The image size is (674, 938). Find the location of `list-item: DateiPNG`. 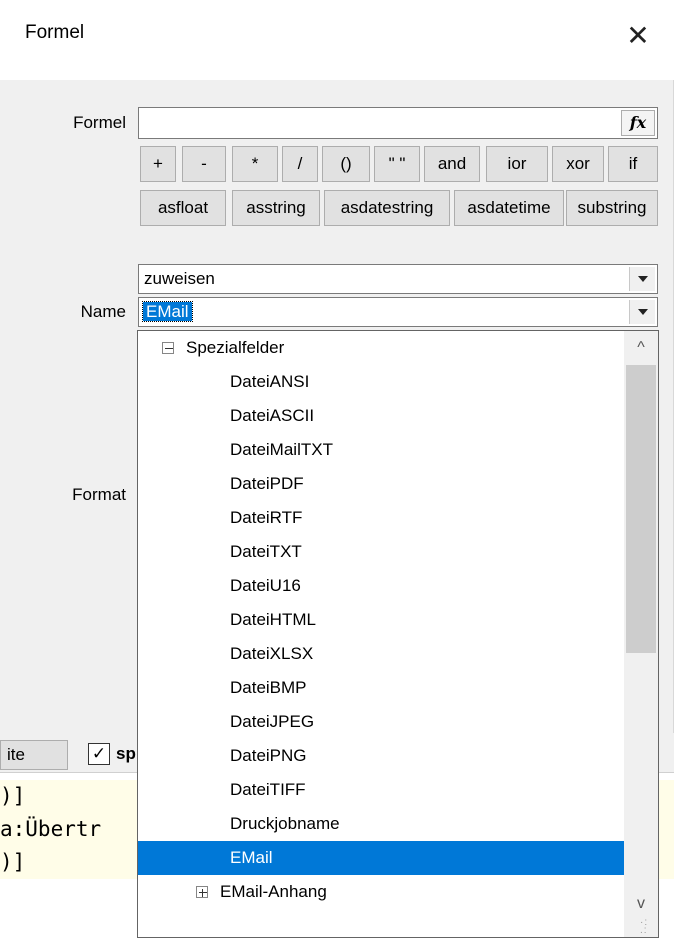

list-item: DateiPNG is located at coordinates (381, 756).